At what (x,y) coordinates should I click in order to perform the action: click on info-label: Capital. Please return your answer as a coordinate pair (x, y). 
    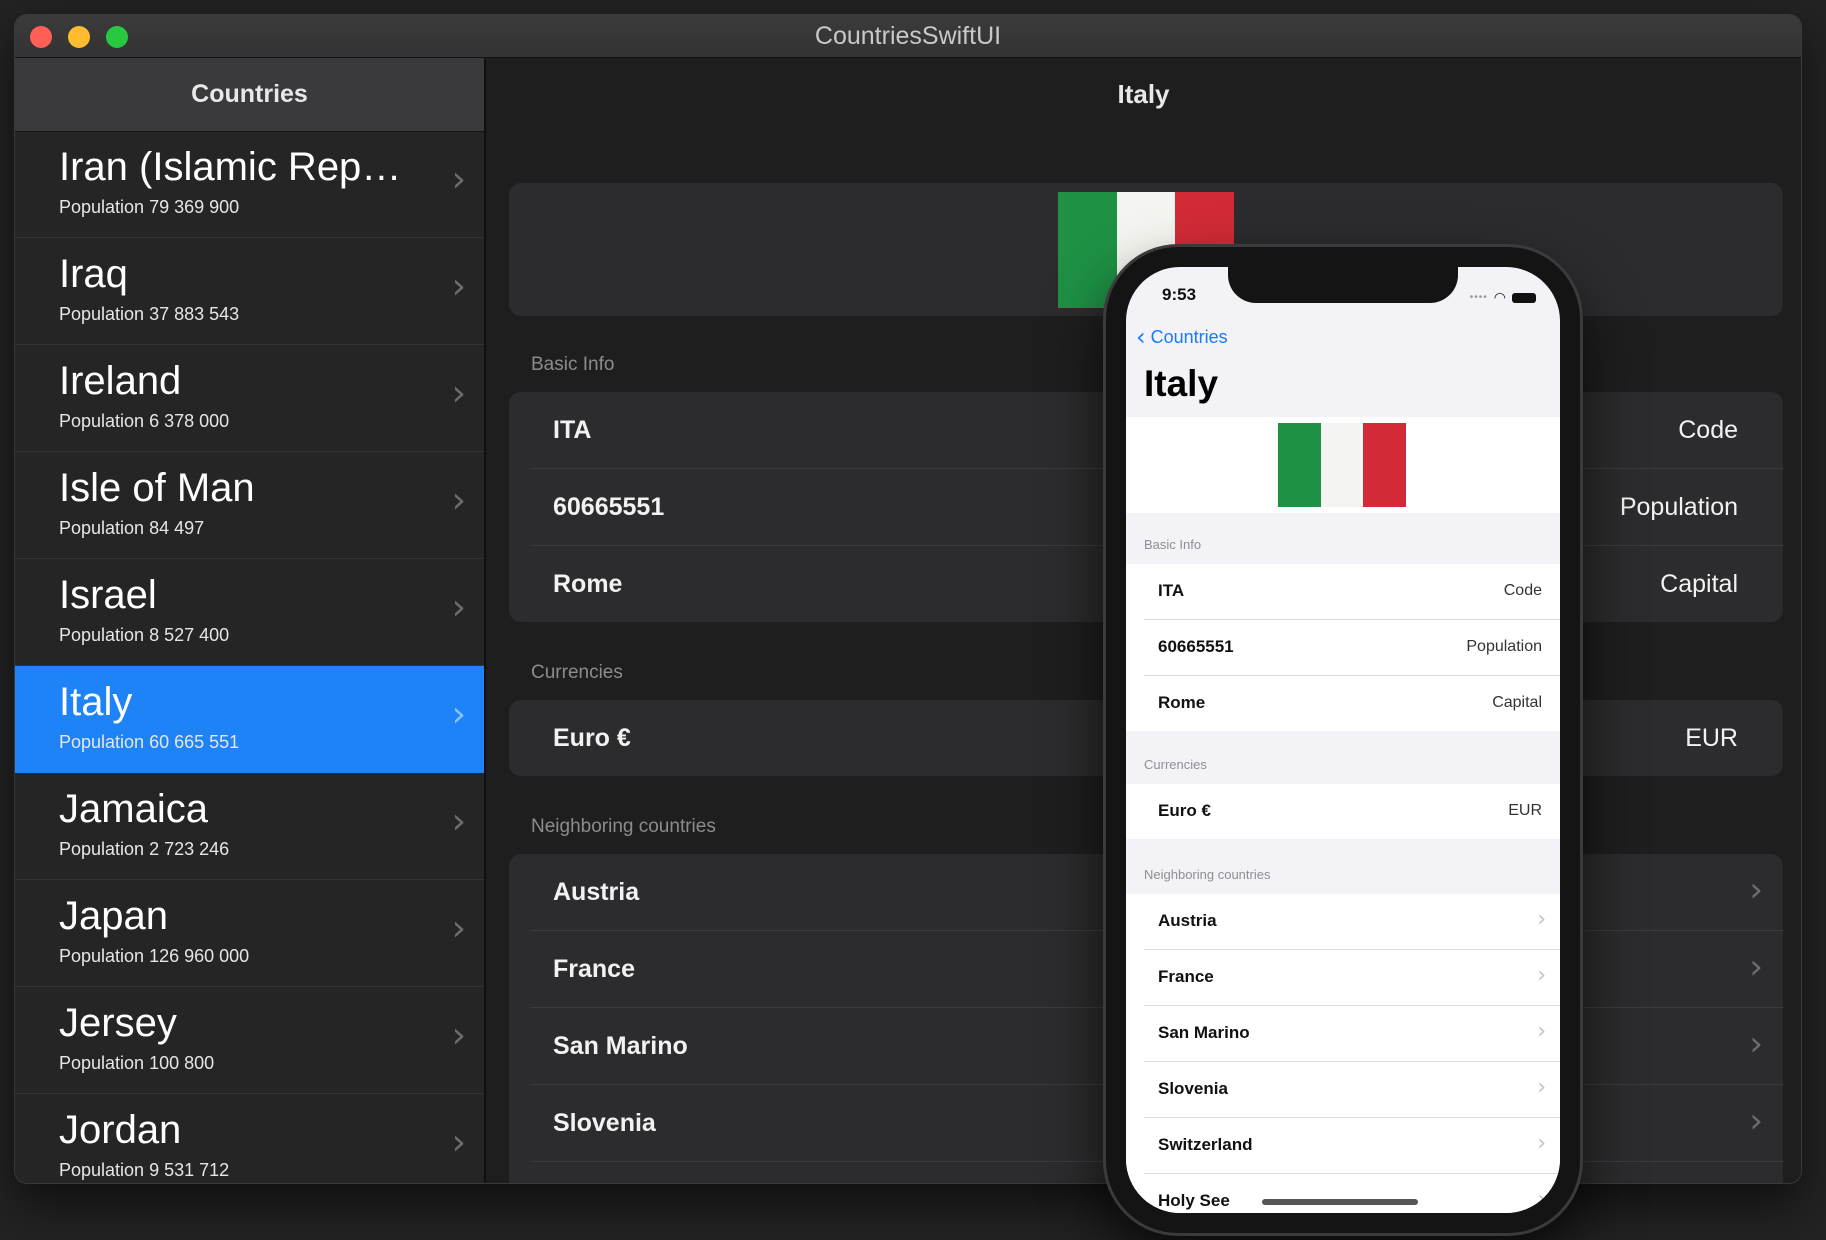
    Looking at the image, I should click on (1699, 584).